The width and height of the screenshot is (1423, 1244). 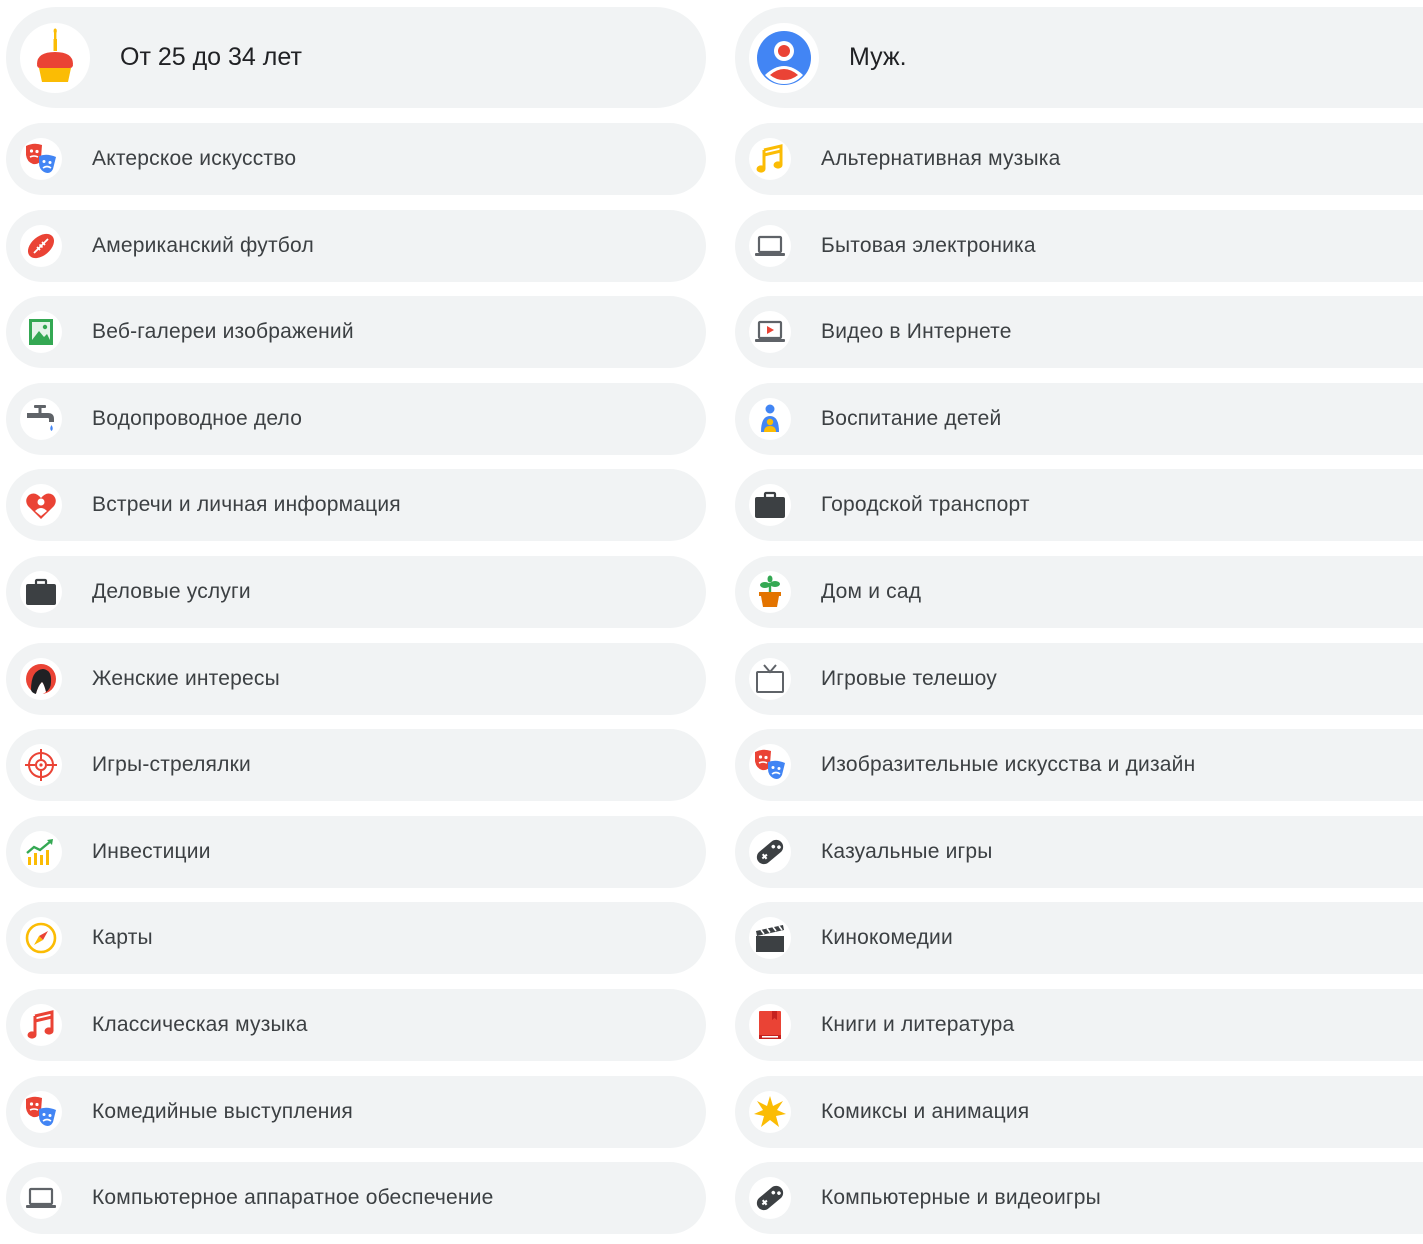 What do you see at coordinates (171, 591) in the screenshot?
I see `interest-label: Деловые услуги` at bounding box center [171, 591].